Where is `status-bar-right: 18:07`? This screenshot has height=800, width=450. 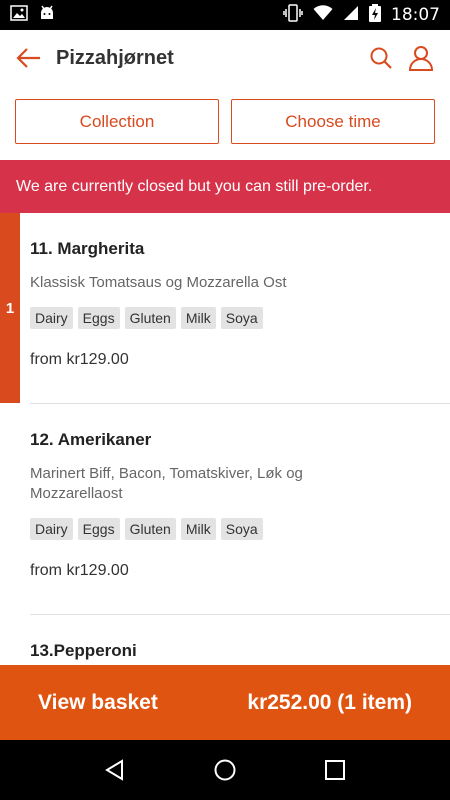 status-bar-right: 18:07 is located at coordinates (361, 15).